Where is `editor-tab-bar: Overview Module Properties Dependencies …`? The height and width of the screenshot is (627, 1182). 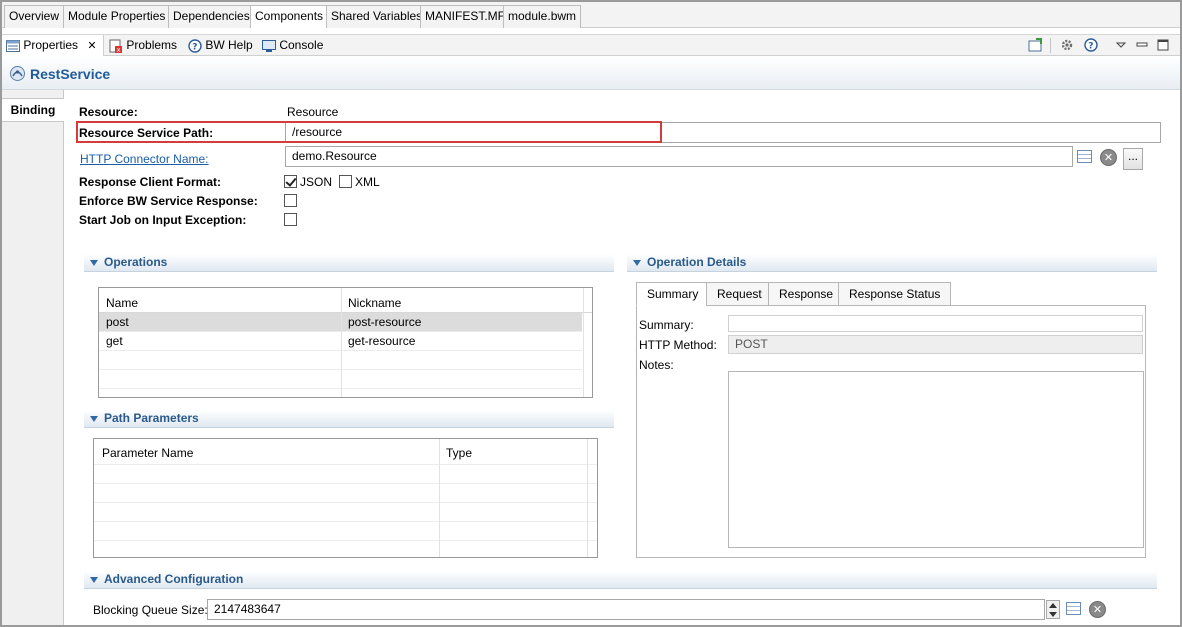
editor-tab-bar: Overview Module Properties Dependencies … is located at coordinates (591, 15).